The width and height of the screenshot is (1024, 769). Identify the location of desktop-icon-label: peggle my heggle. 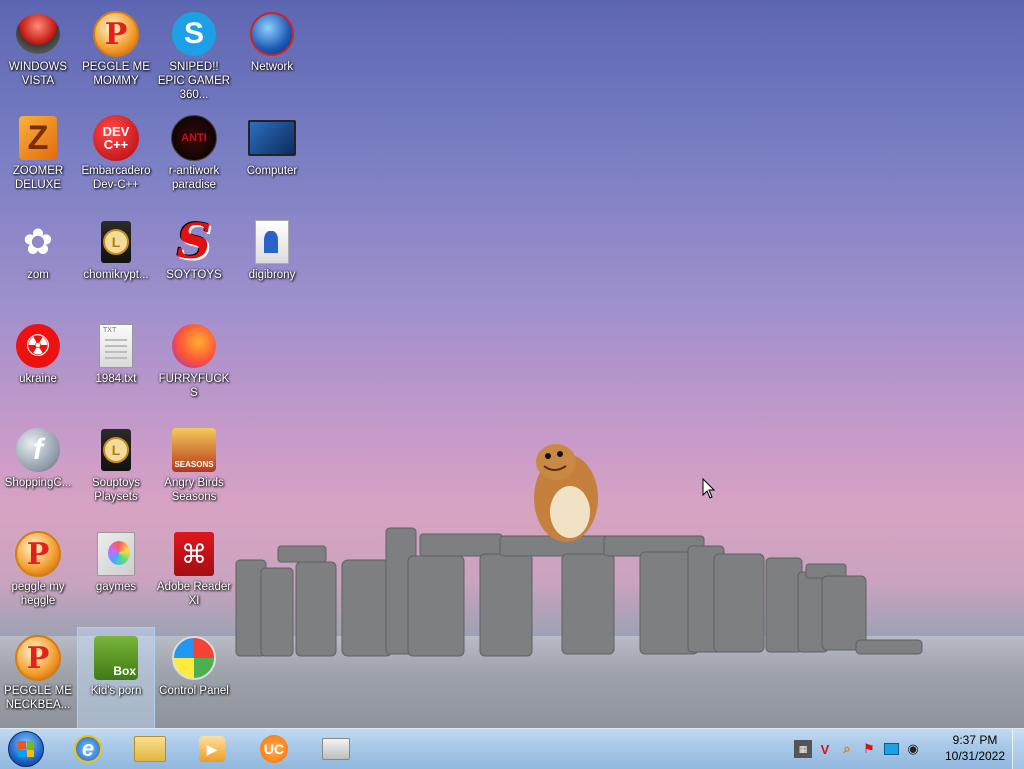
(38, 594).